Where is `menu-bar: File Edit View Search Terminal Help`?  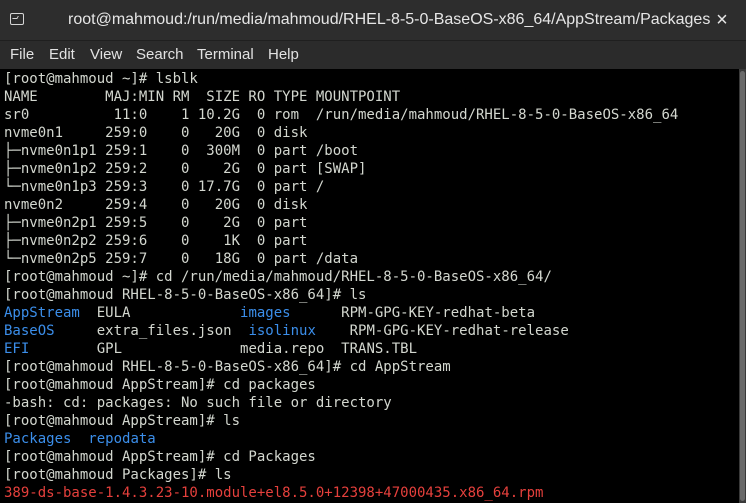
menu-bar: File Edit View Search Terminal Help is located at coordinates (373, 55).